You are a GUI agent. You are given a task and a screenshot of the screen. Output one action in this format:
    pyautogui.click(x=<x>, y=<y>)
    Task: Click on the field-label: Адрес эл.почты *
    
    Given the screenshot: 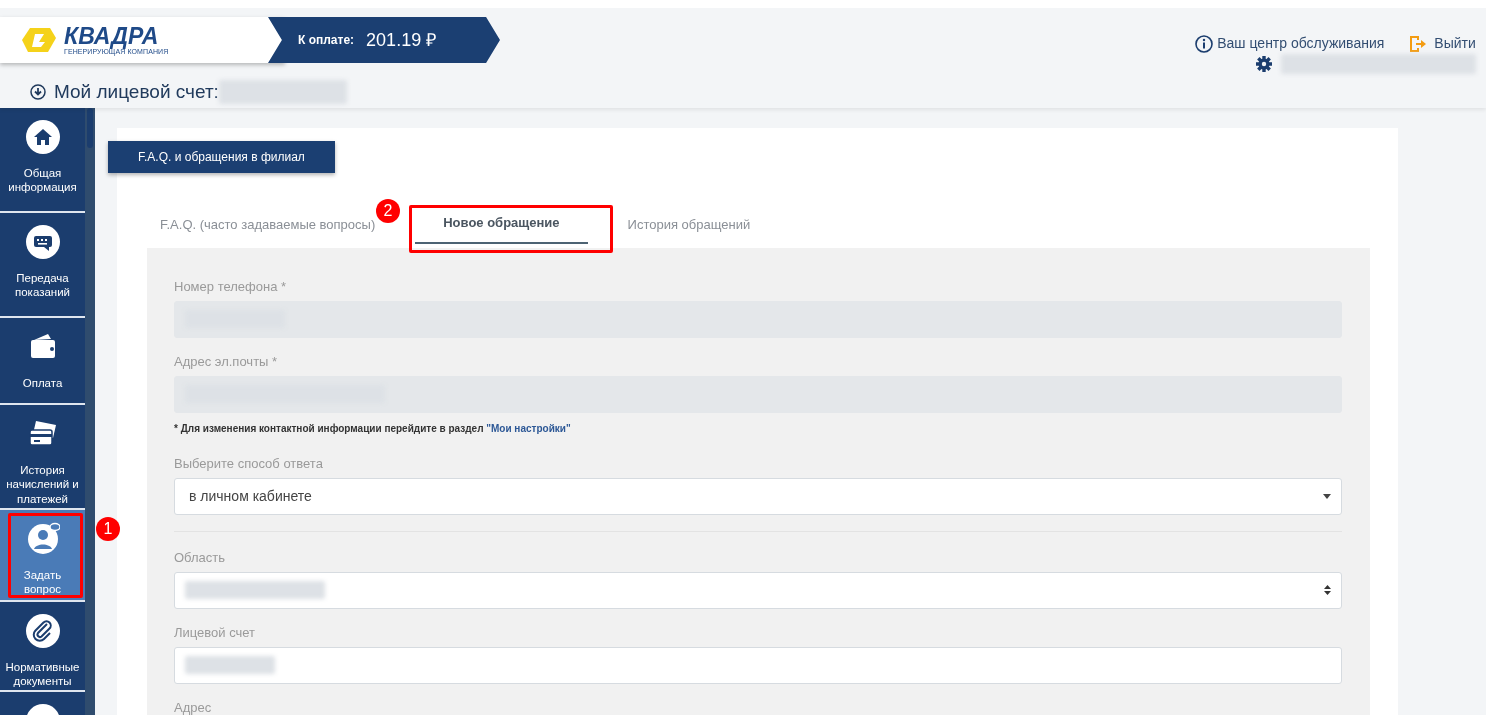 What is the action you would take?
    pyautogui.click(x=226, y=361)
    